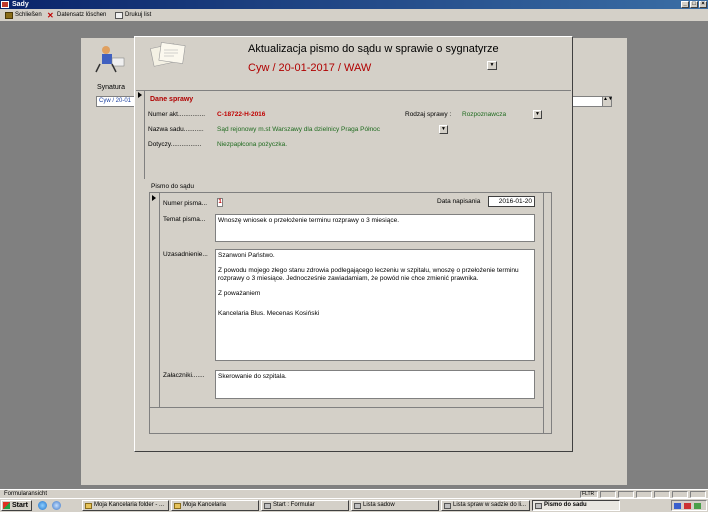 This screenshot has width=708, height=512. I want to click on start-label: Start, so click(20, 505).